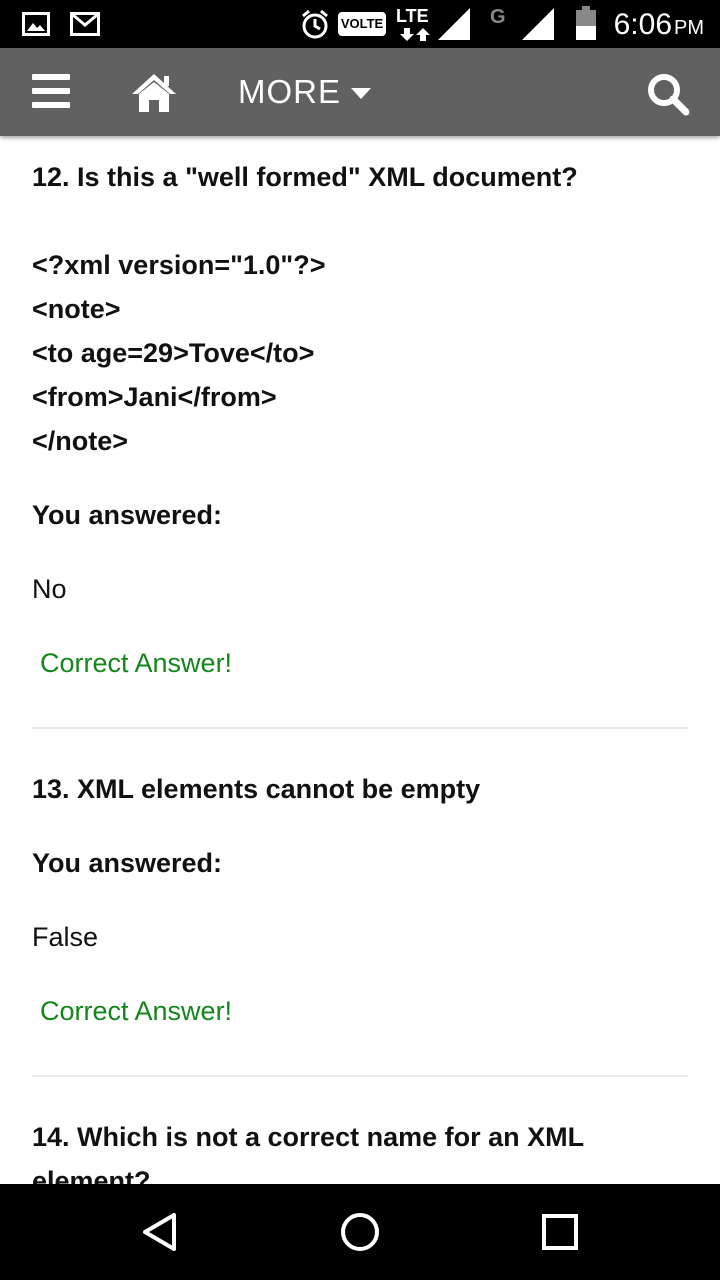 This screenshot has height=1280, width=720. Describe the element at coordinates (179, 265) in the screenshot. I see `code-line: <?xml version="1.0"?>` at that location.